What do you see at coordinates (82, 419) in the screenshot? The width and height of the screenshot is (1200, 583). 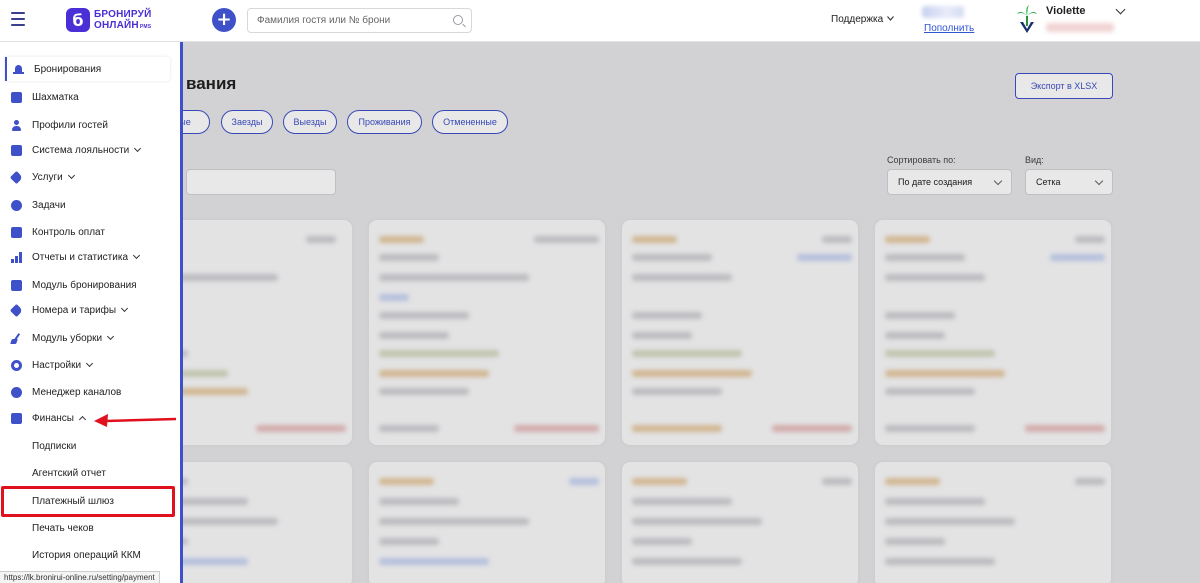 I see `chevron-up-icon` at bounding box center [82, 419].